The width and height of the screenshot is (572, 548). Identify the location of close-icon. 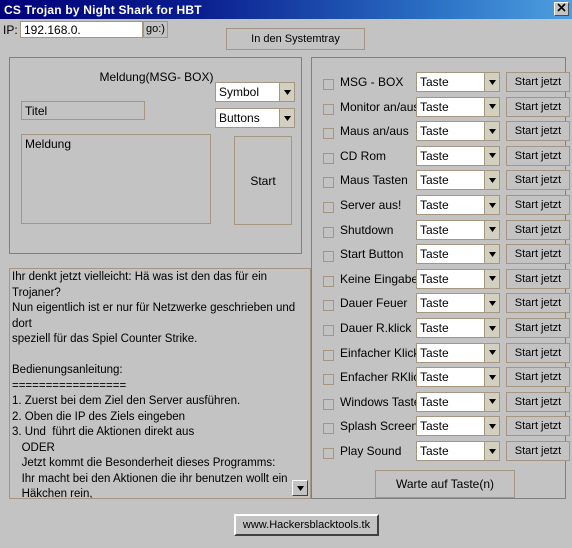
(561, 9).